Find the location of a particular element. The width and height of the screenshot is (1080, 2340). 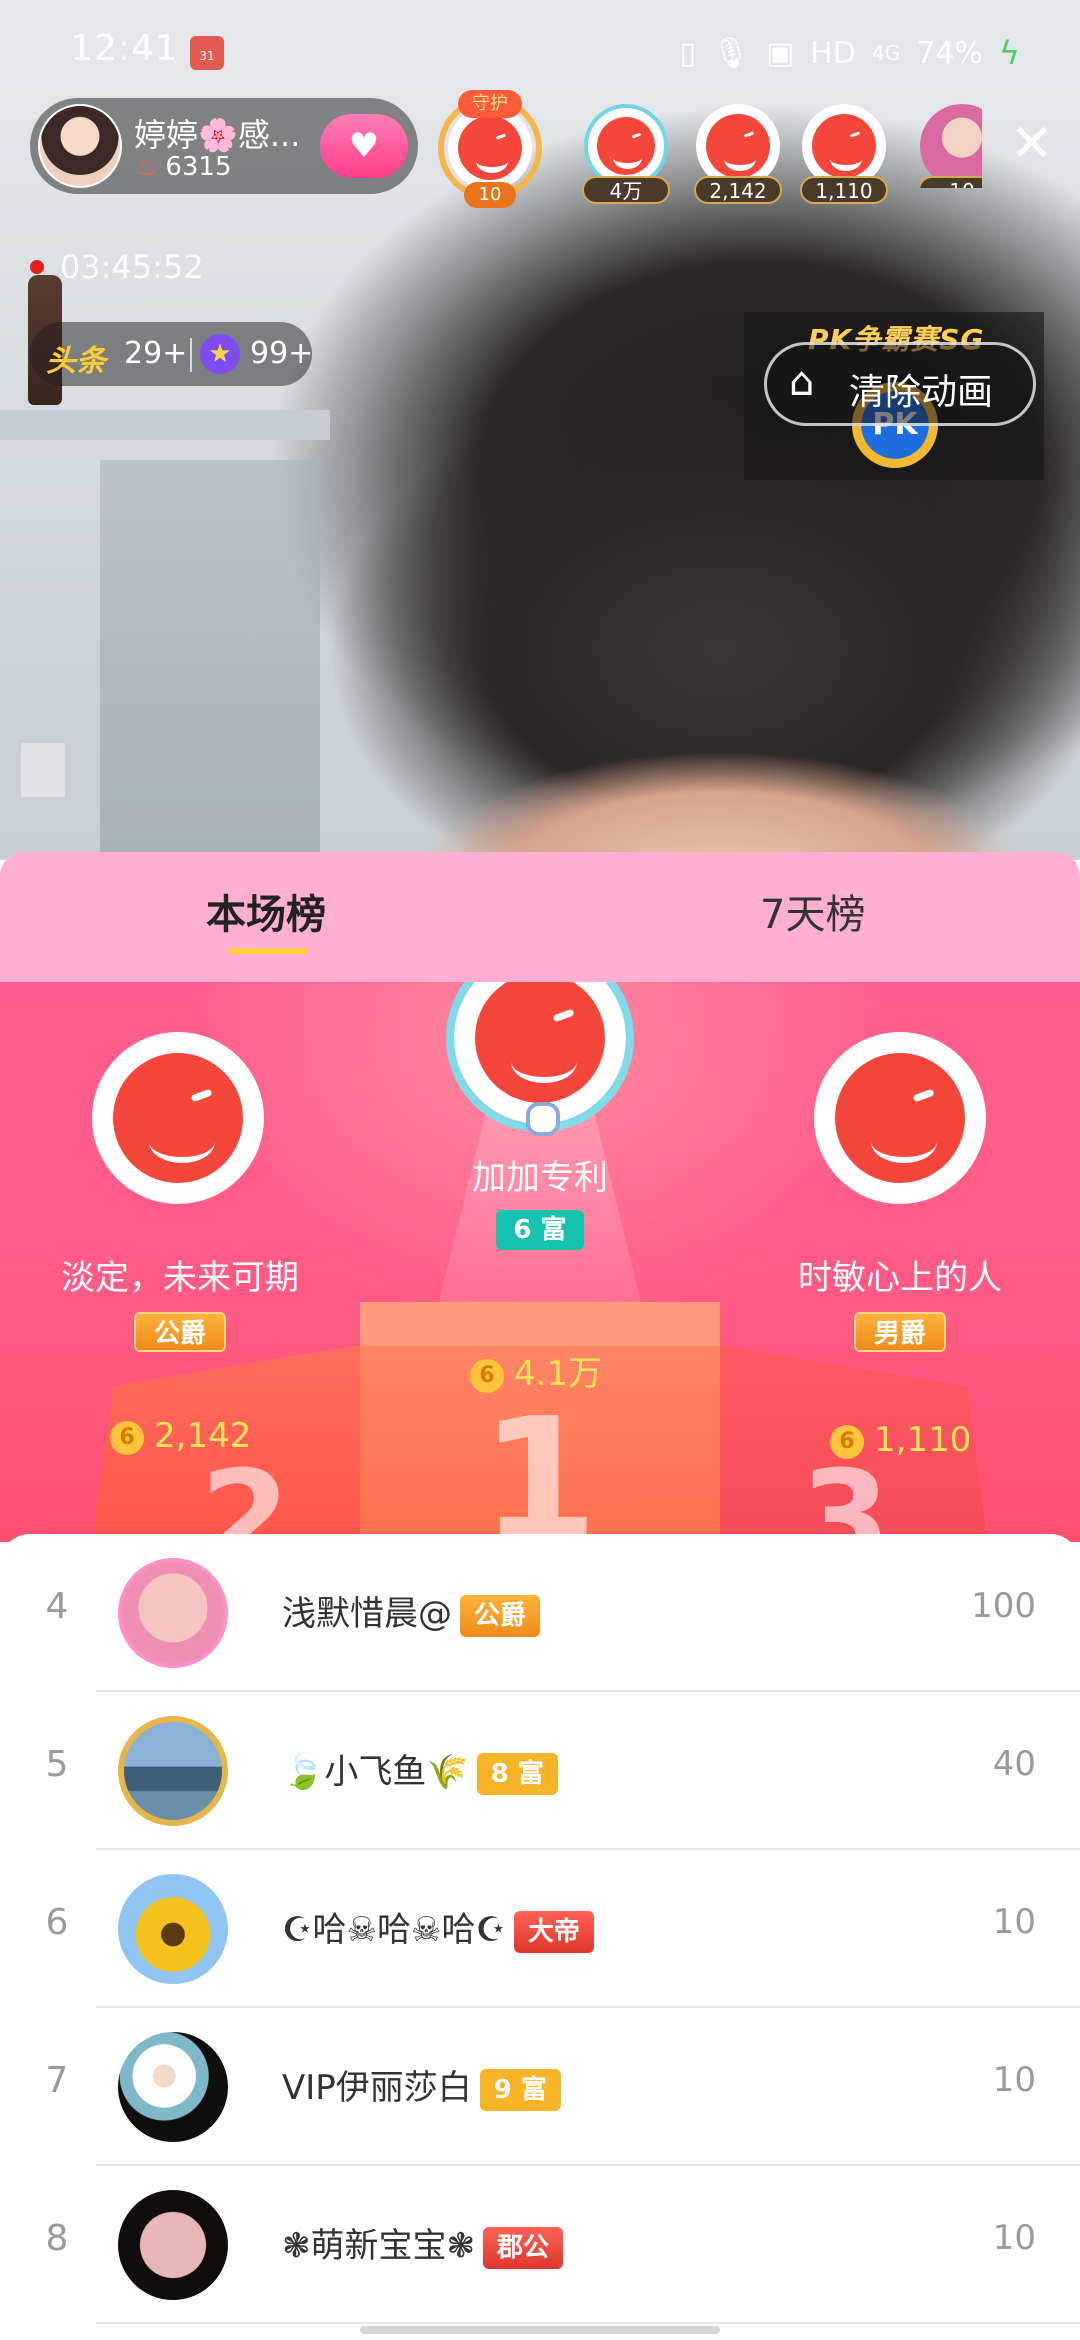

second-place-score: 6 2,142 is located at coordinates (180, 1436).